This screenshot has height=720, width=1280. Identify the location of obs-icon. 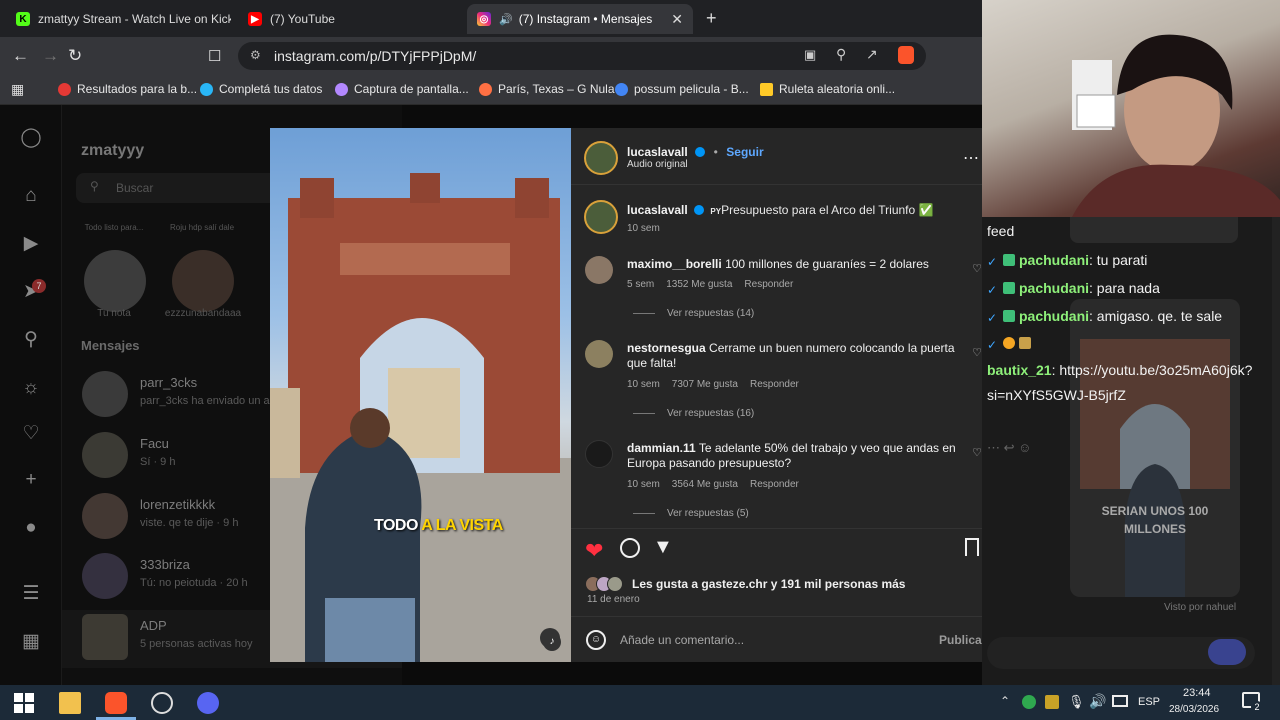
(162, 703).